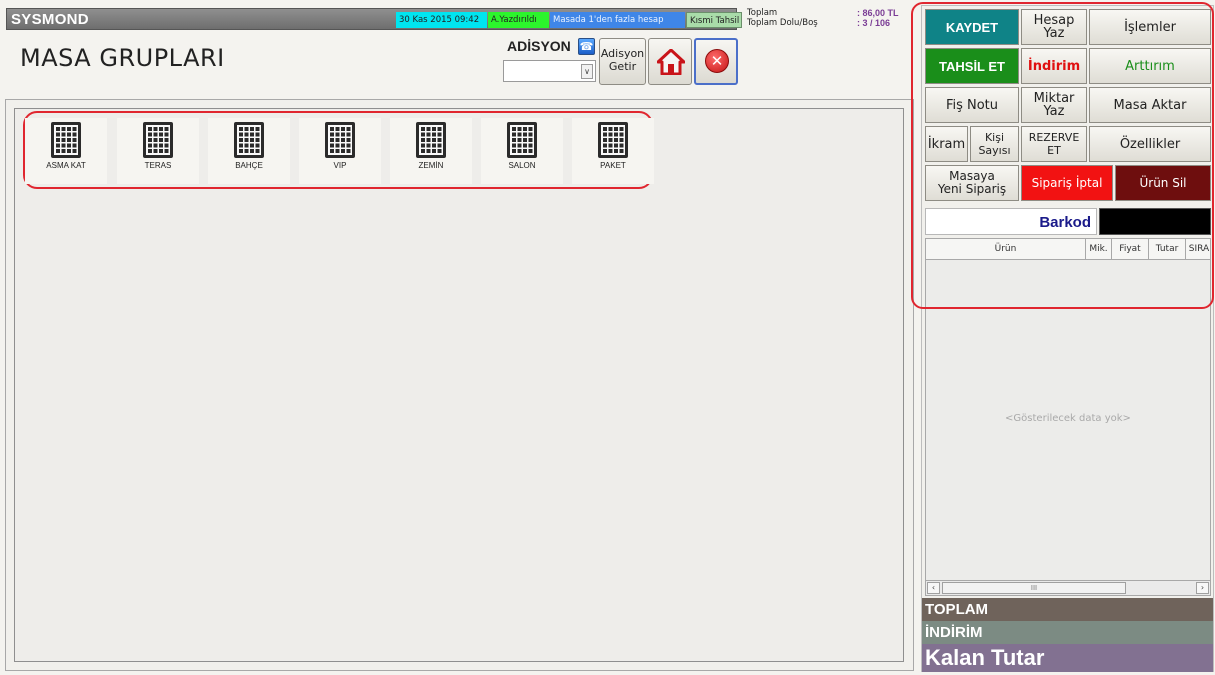 The height and width of the screenshot is (675, 1215). I want to click on table-group-tile: SALON, so click(522, 151).